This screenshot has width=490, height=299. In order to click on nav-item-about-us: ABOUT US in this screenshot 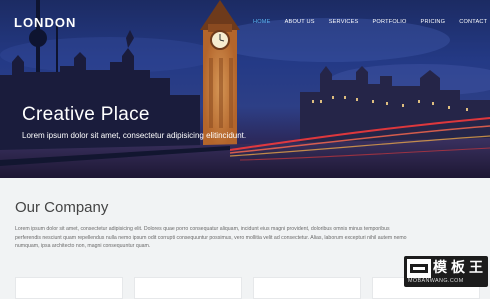, I will do `click(300, 22)`.